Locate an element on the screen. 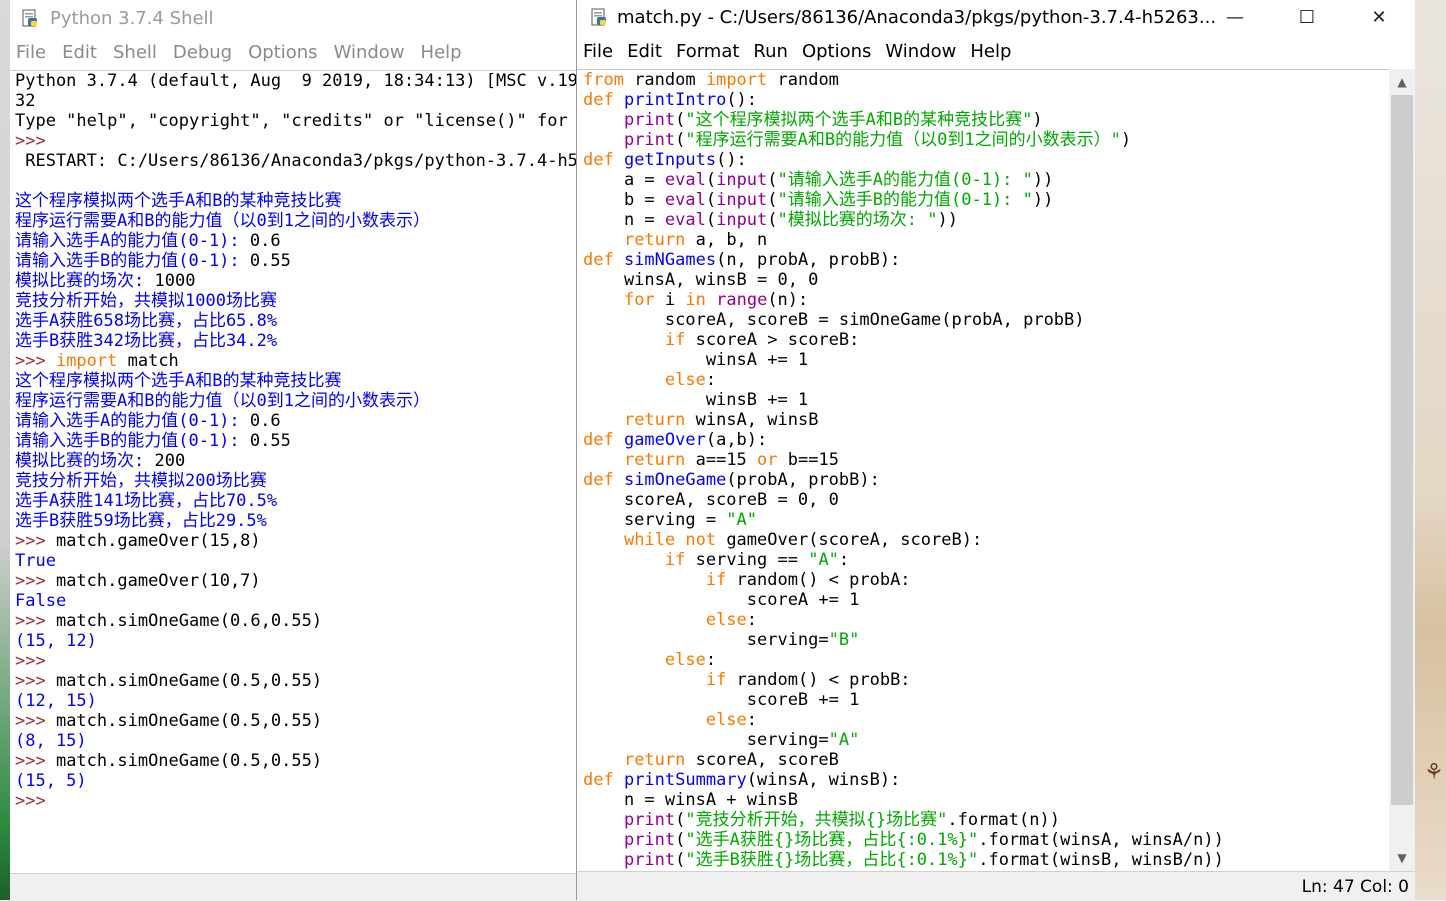  shell-line: >>> is located at coordinates (293, 801).